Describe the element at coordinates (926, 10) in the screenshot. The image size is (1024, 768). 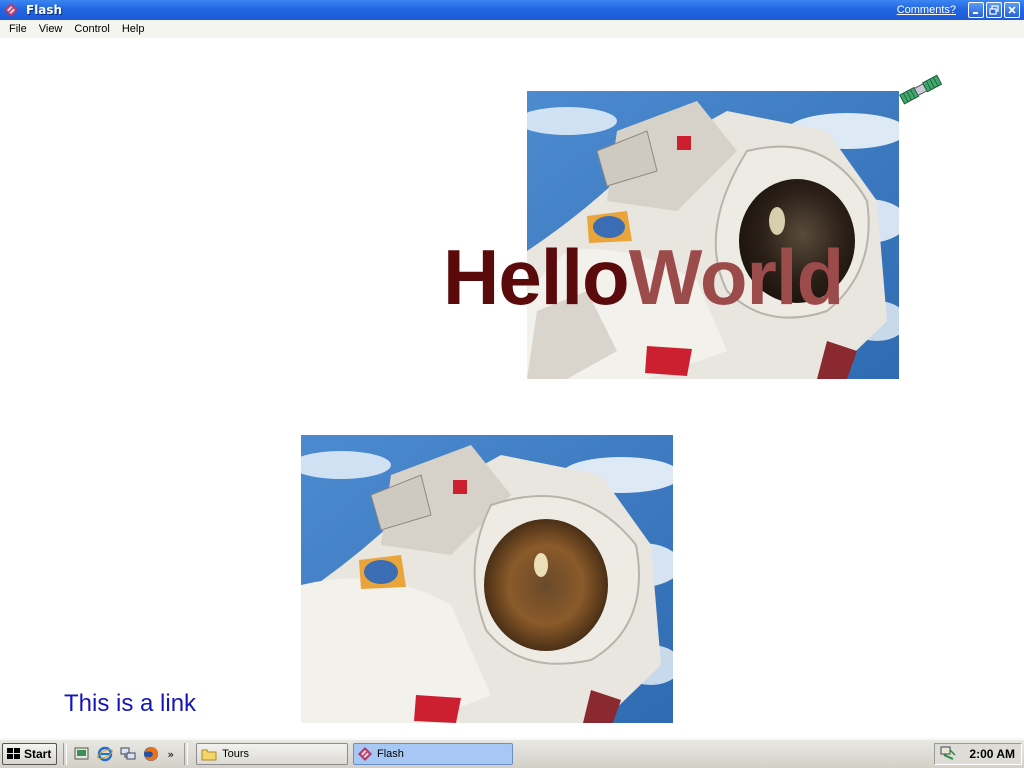
I see `comments-link: Comments?` at that location.